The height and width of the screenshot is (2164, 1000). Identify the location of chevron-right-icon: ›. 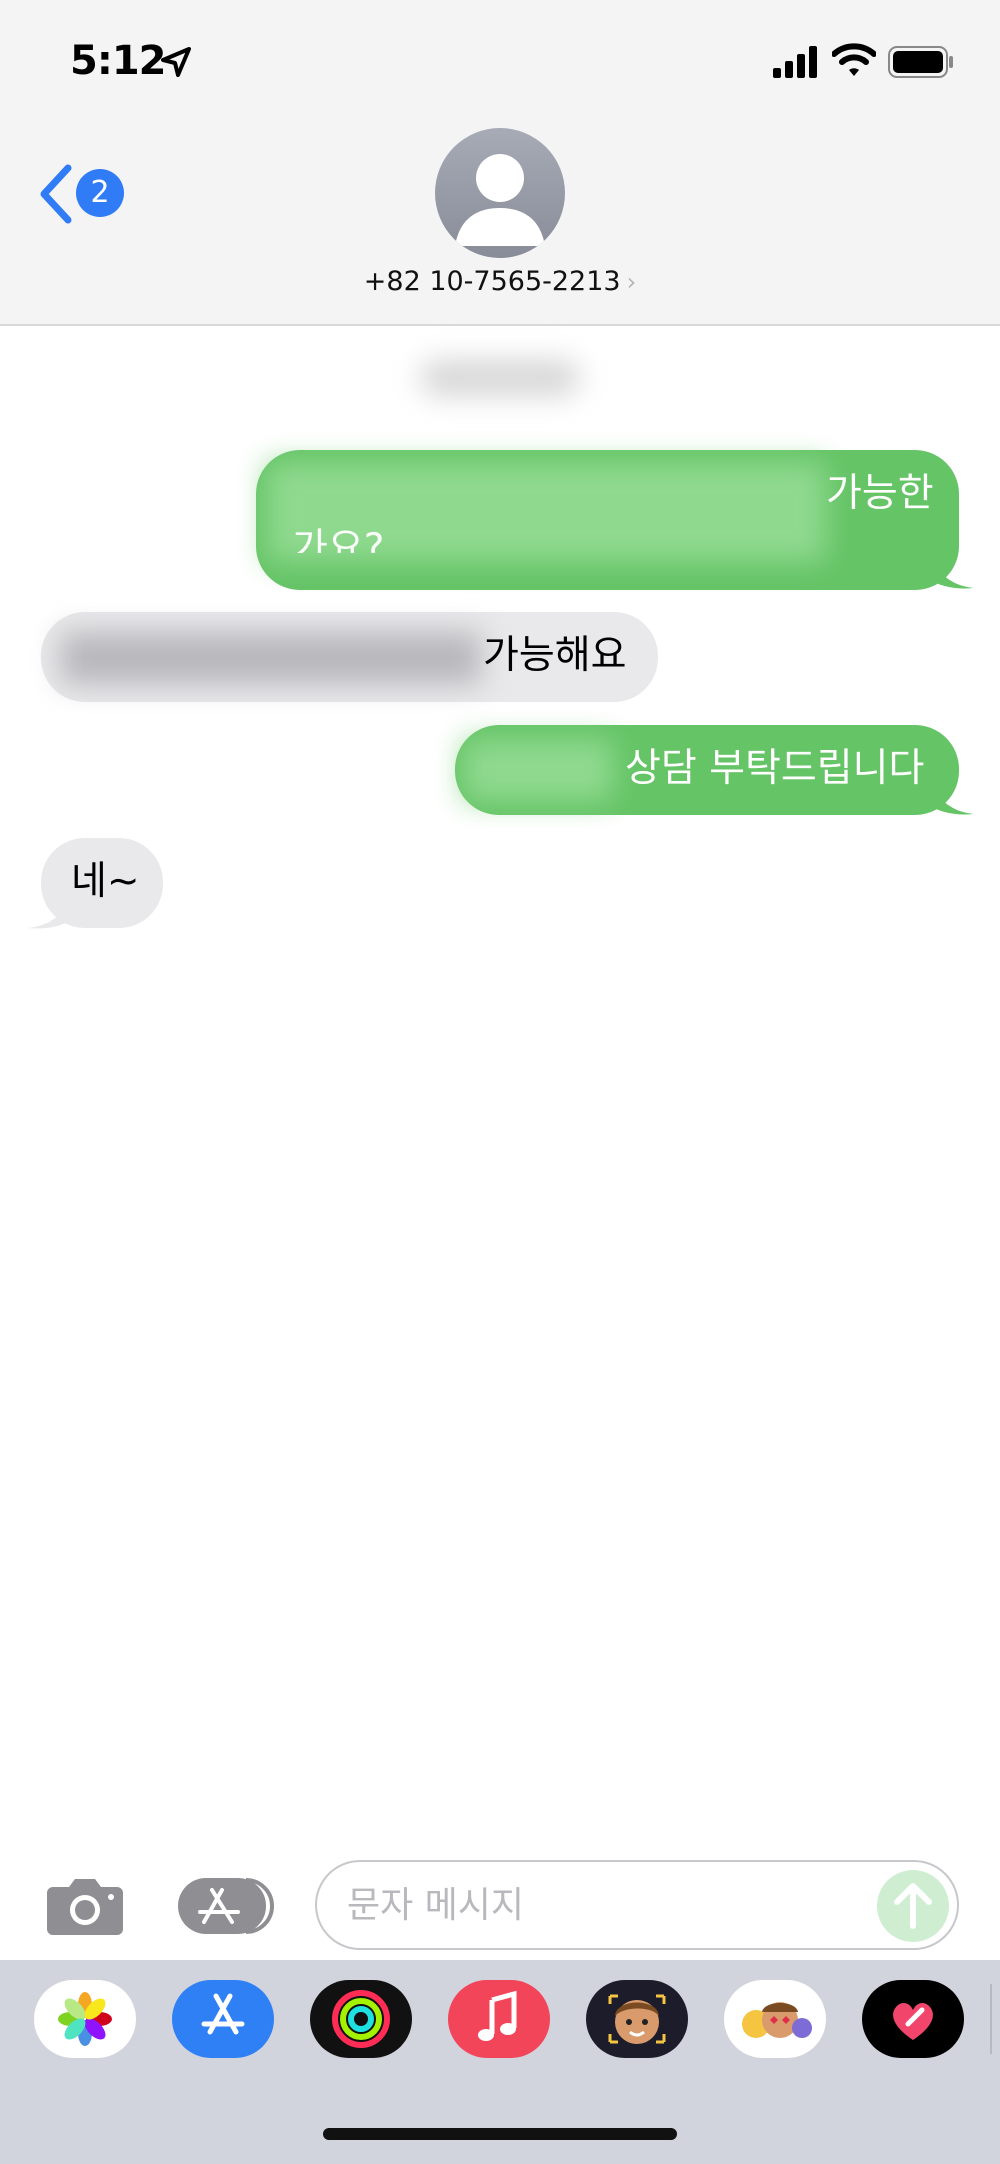
(631, 282).